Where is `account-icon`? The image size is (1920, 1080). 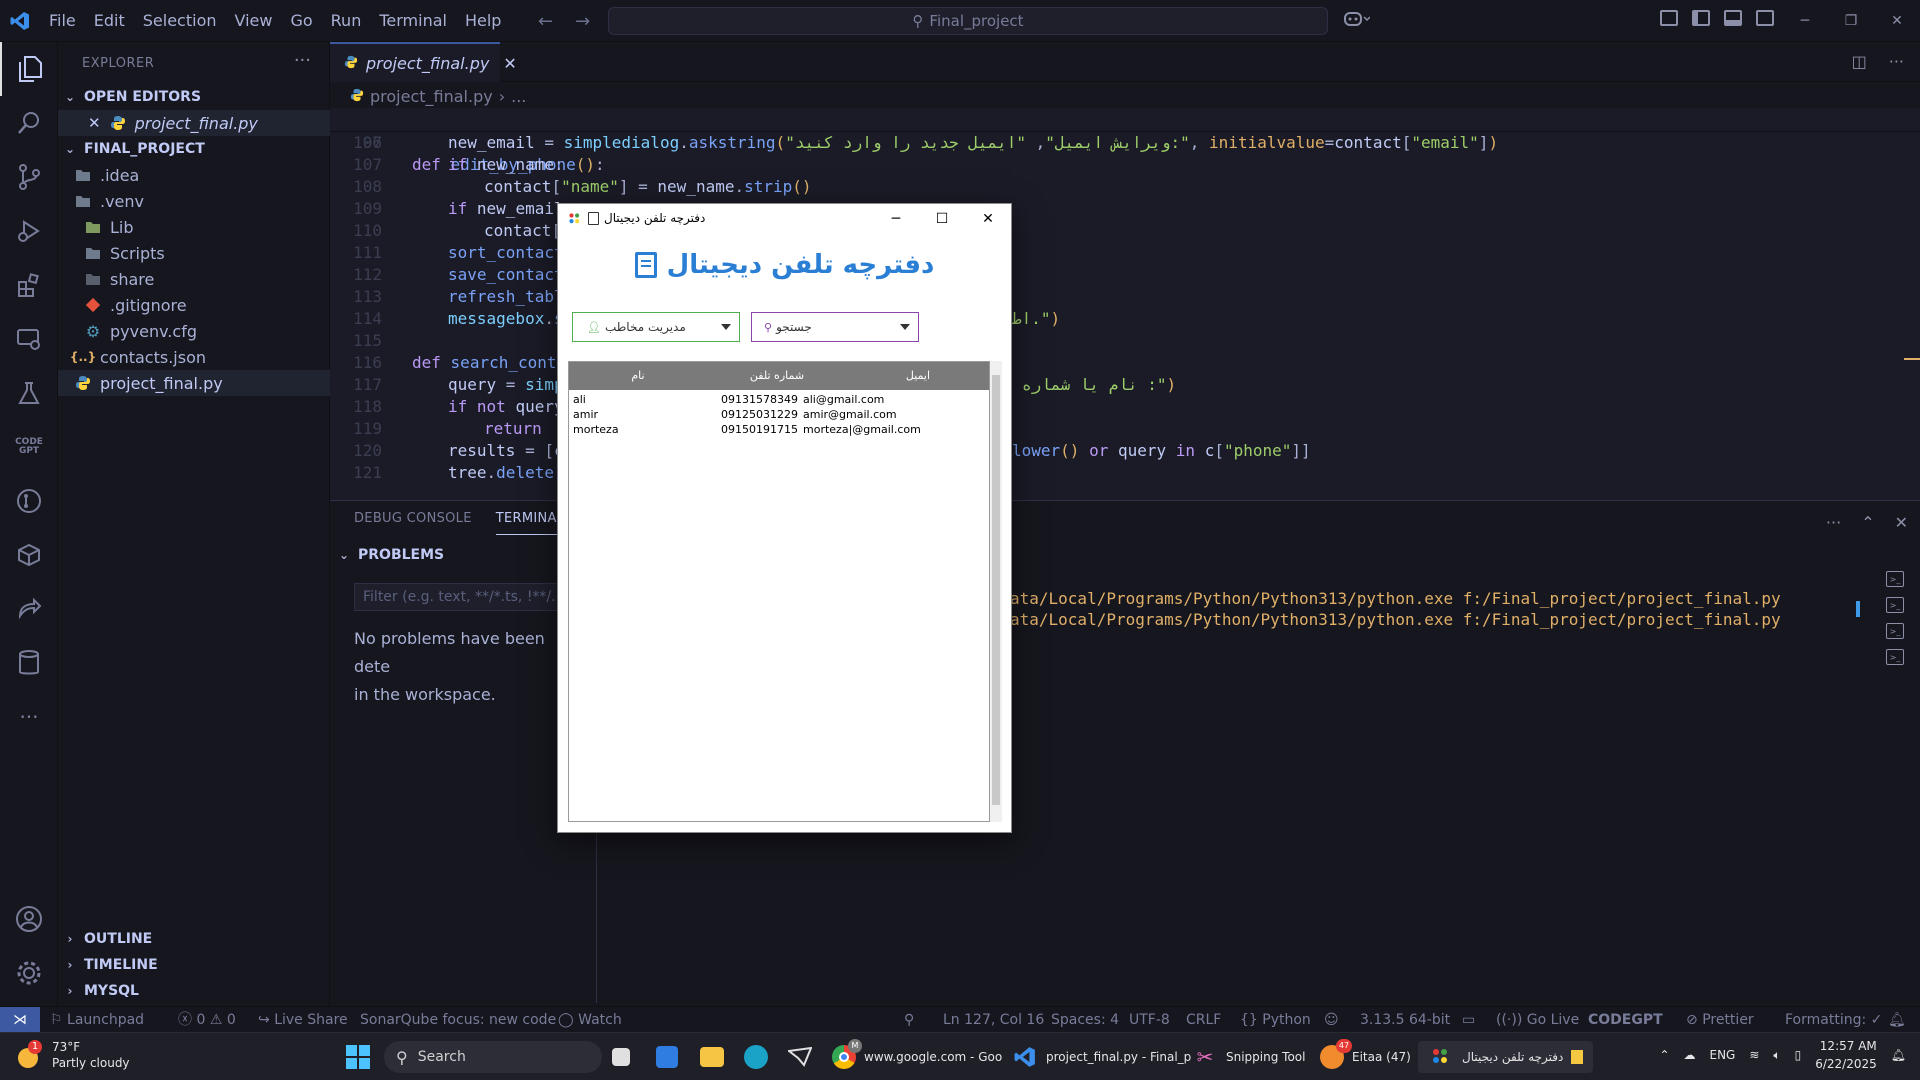
account-icon is located at coordinates (29, 919).